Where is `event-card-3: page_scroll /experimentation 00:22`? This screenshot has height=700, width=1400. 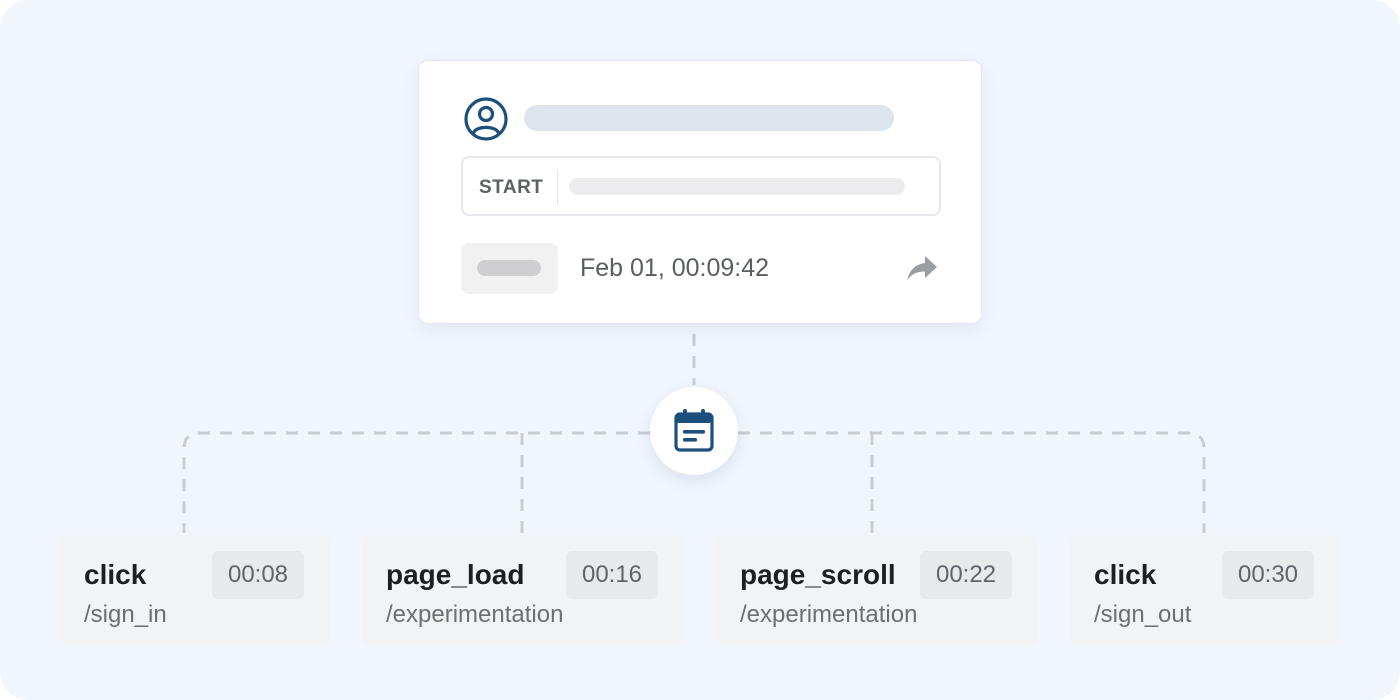
event-card-3: page_scroll /experimentation 00:22 is located at coordinates (877, 590).